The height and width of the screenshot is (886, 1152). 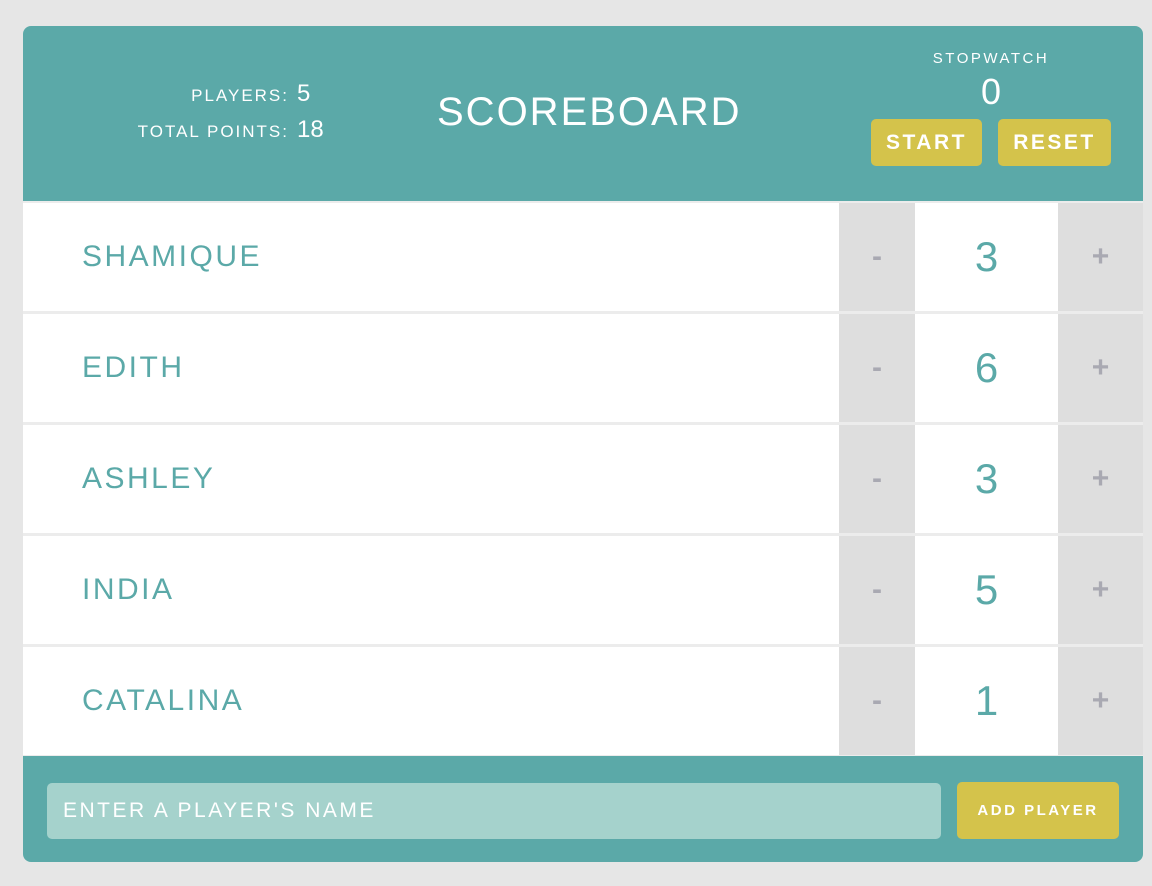 What do you see at coordinates (1054, 142) in the screenshot?
I see `reset-button: RESET` at bounding box center [1054, 142].